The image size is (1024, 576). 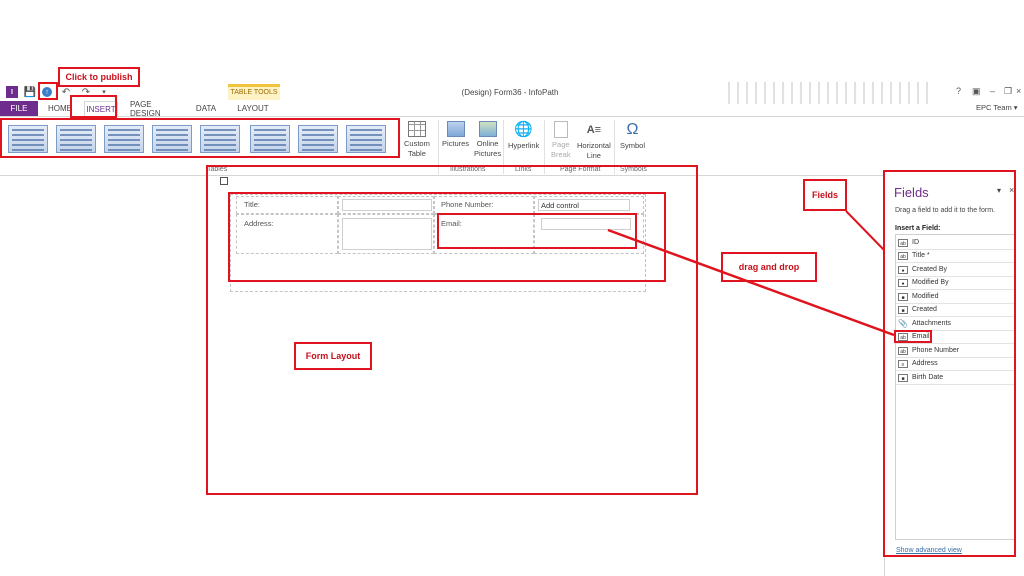 I want to click on save-icon: 💾, so click(x=30, y=92).